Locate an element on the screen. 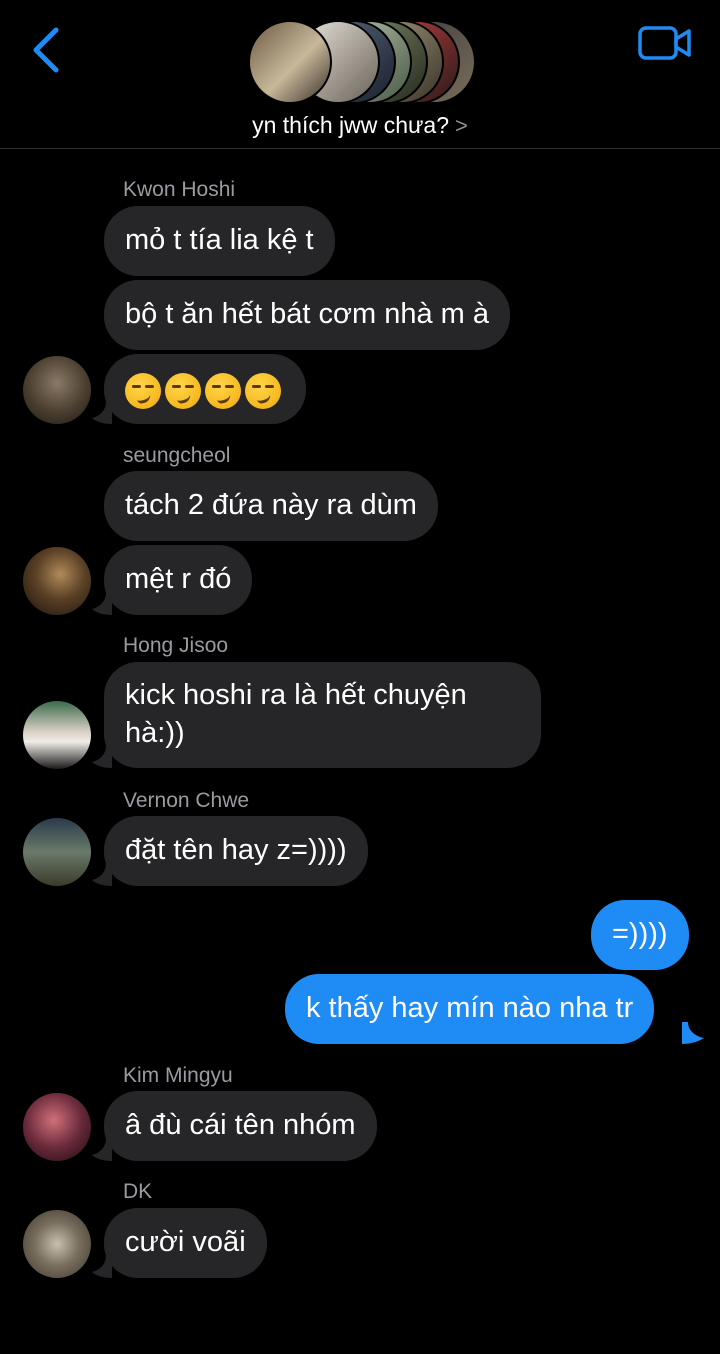 This screenshot has width=720, height=1354. sender-name: DK is located at coordinates (138, 1191).